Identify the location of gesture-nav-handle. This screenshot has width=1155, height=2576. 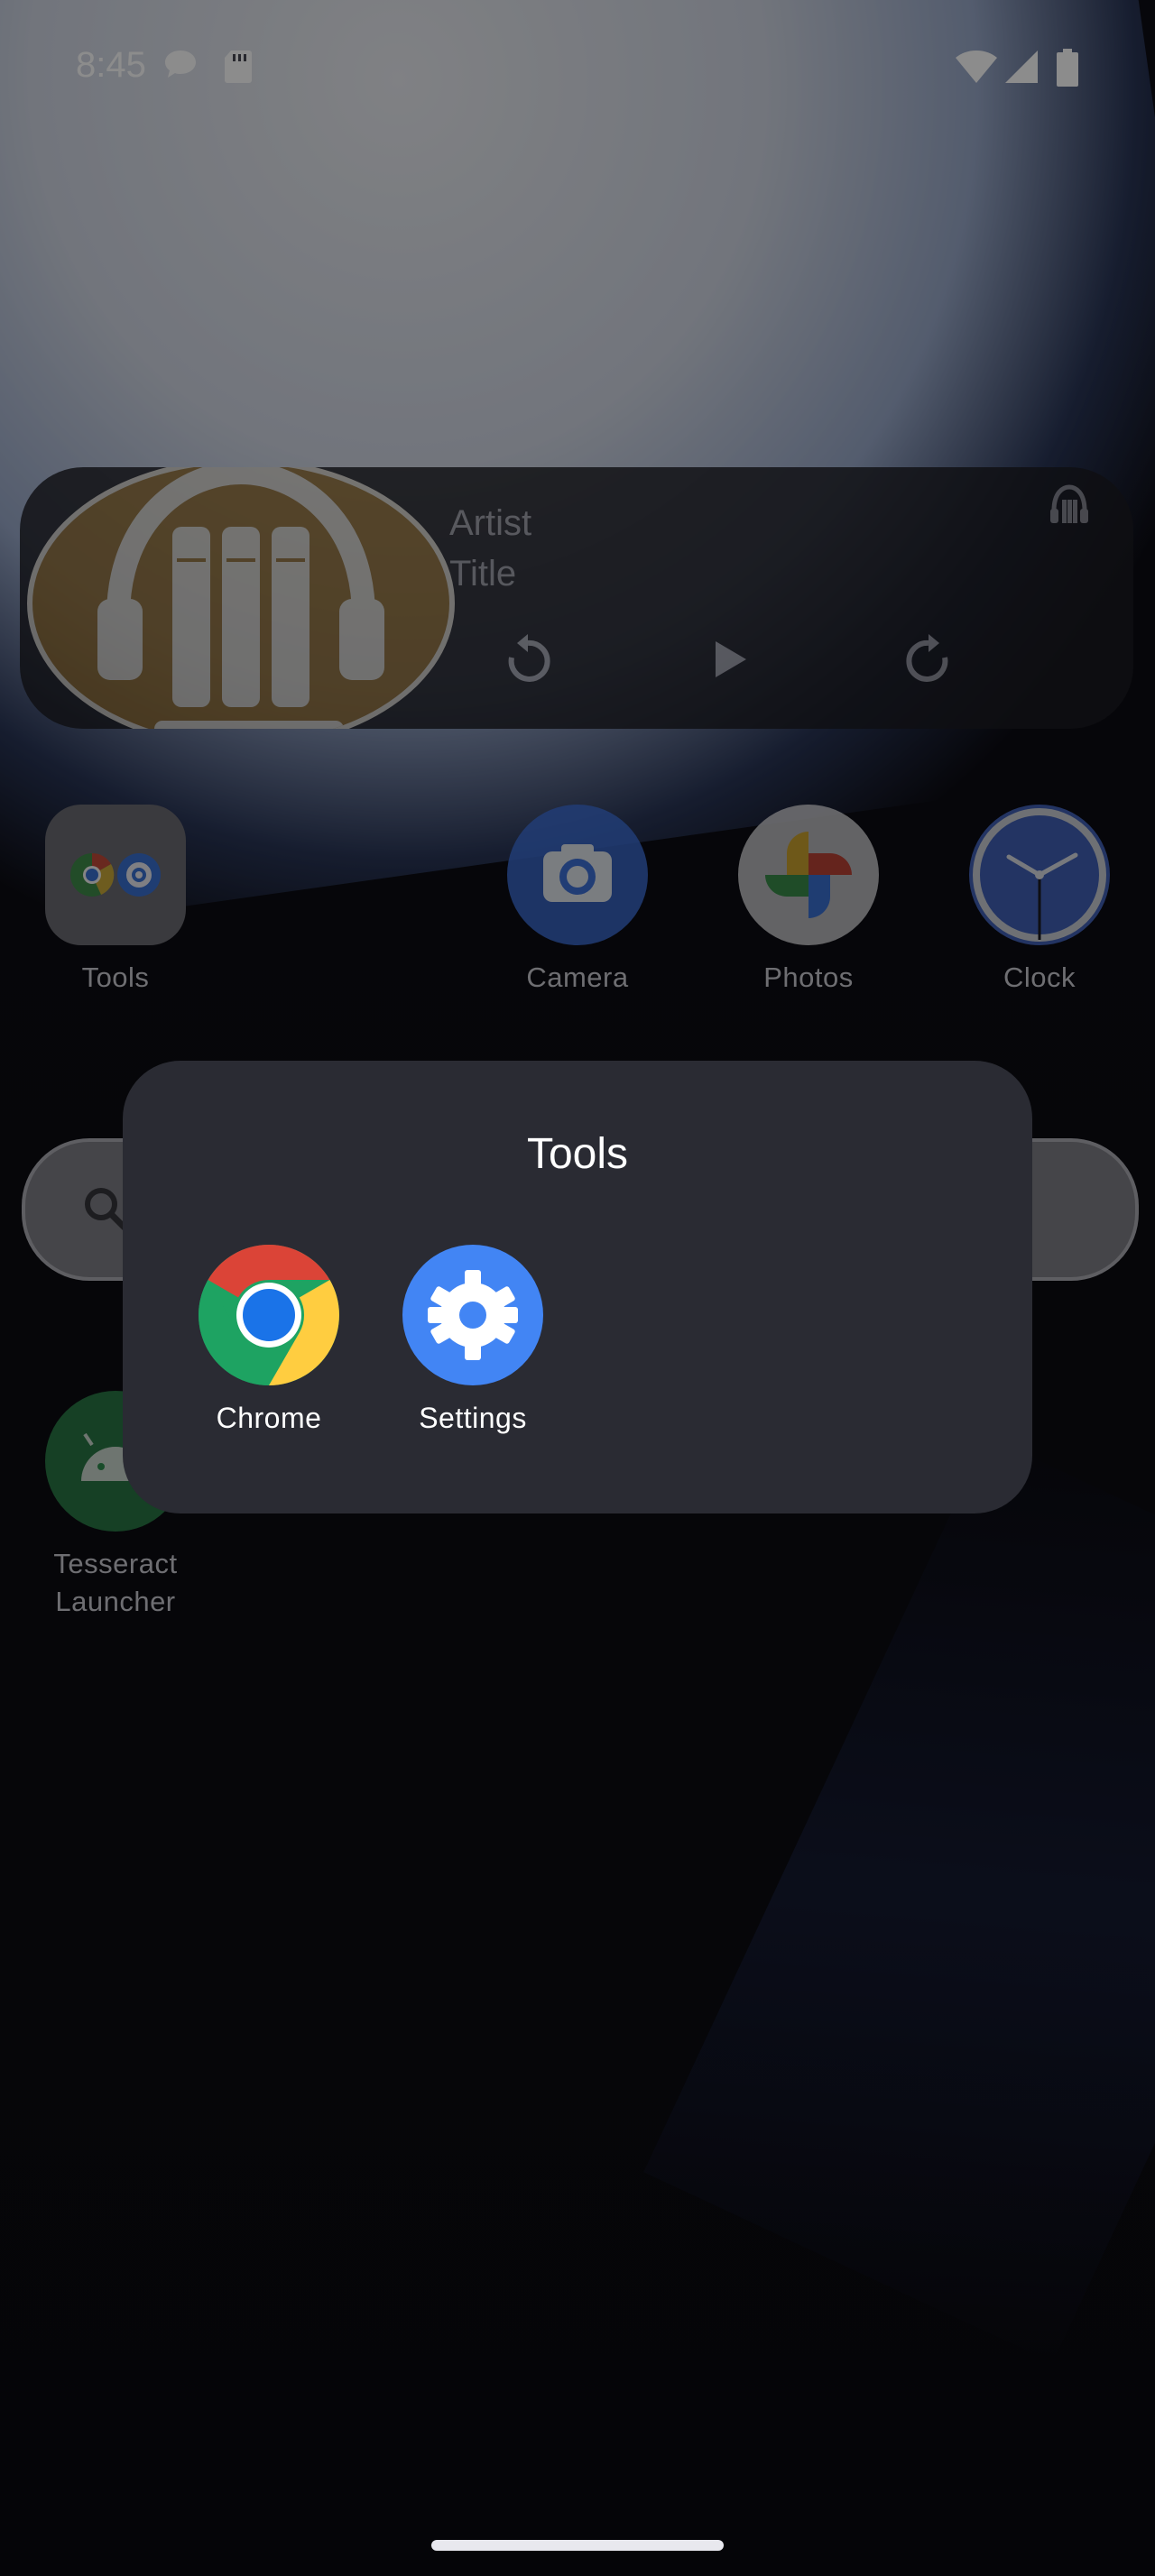
(577, 2546).